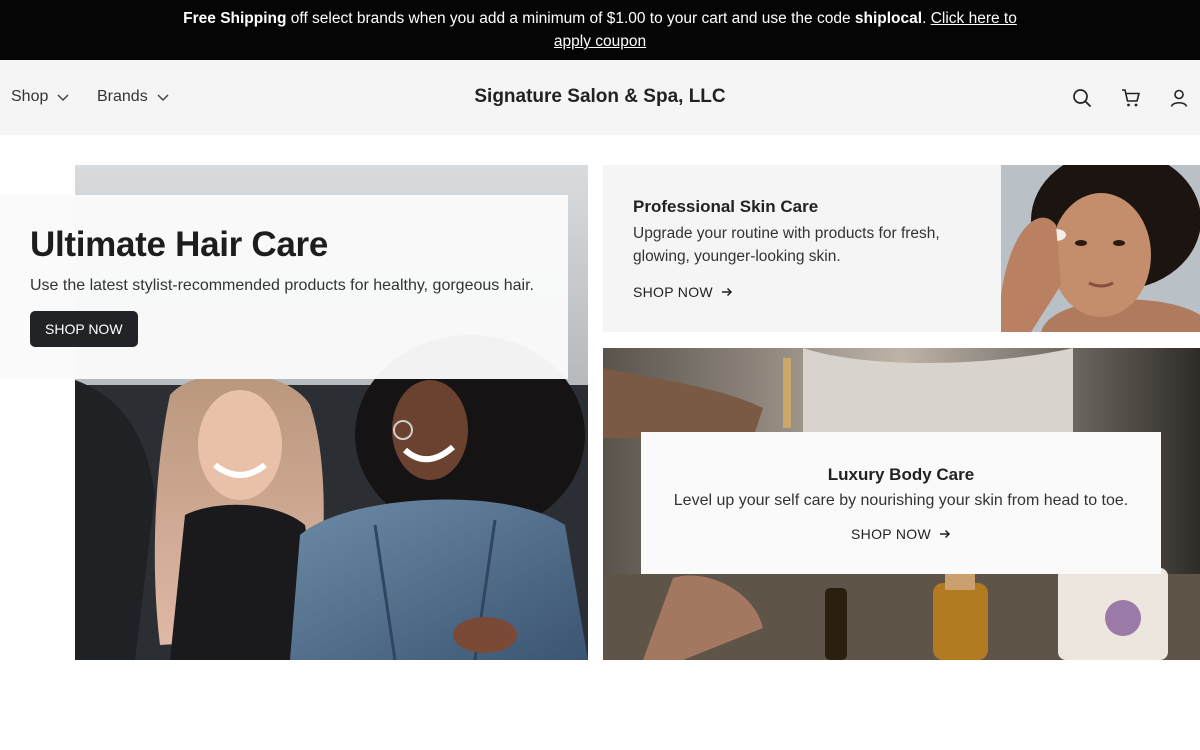  Describe the element at coordinates (726, 206) in the screenshot. I see `skin-care-title: Professional Skin Care` at that location.